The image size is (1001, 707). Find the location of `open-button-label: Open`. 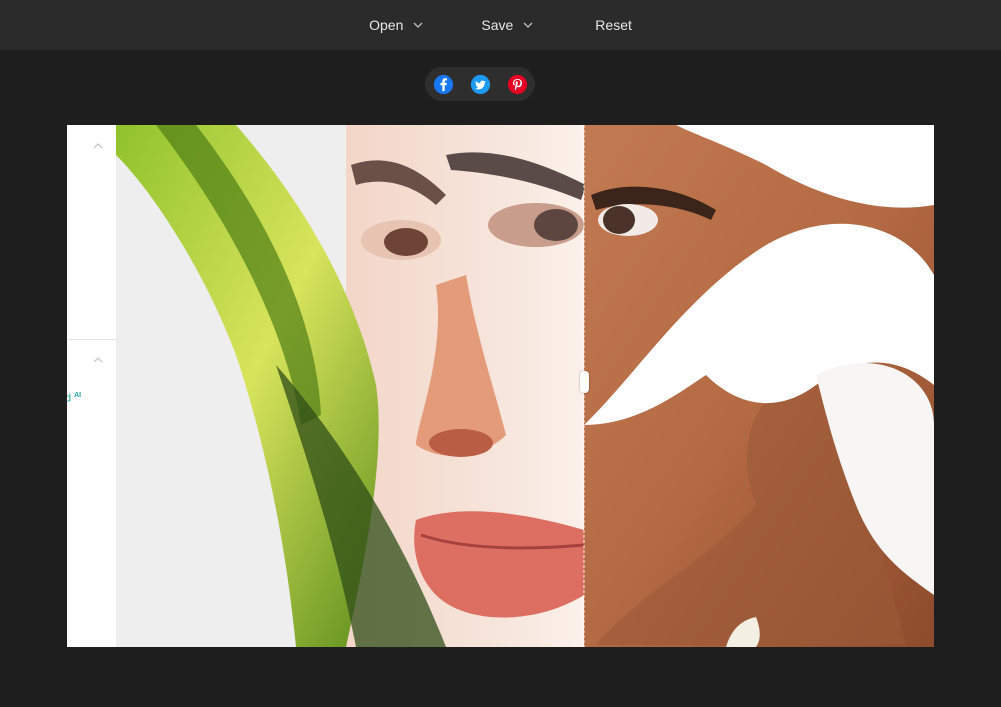

open-button-label: Open is located at coordinates (386, 25).